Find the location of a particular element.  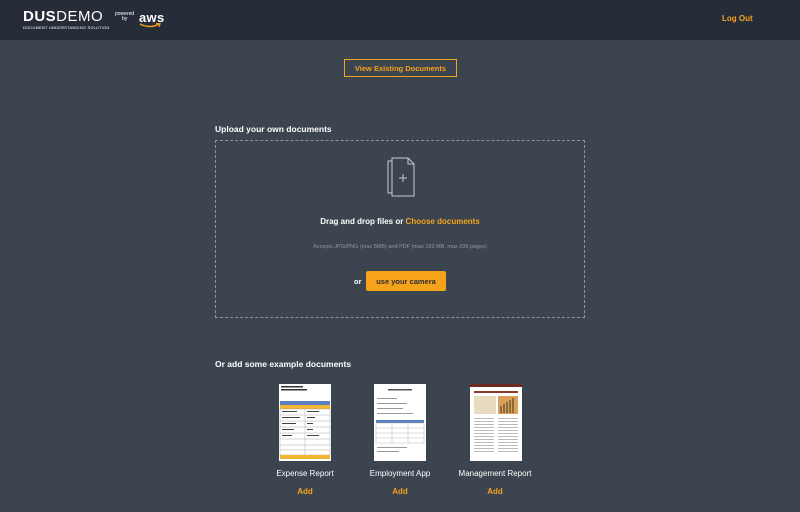

aws-smile-icon is located at coordinates (150, 25).